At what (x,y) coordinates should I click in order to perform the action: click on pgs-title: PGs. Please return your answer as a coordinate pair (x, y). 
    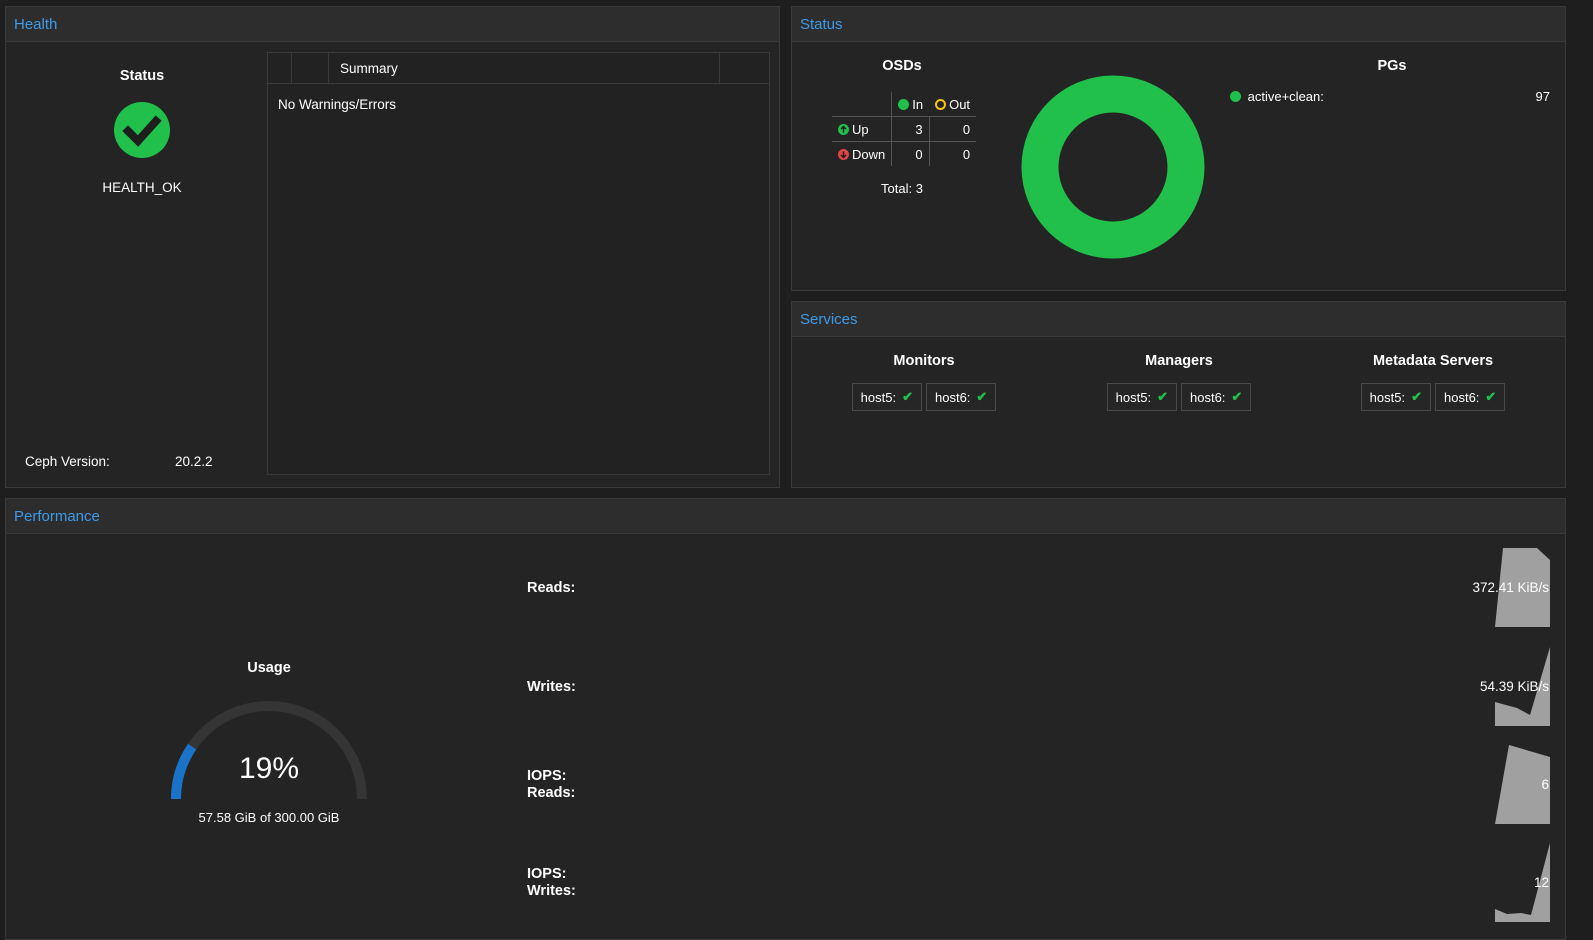
    Looking at the image, I should click on (1392, 66).